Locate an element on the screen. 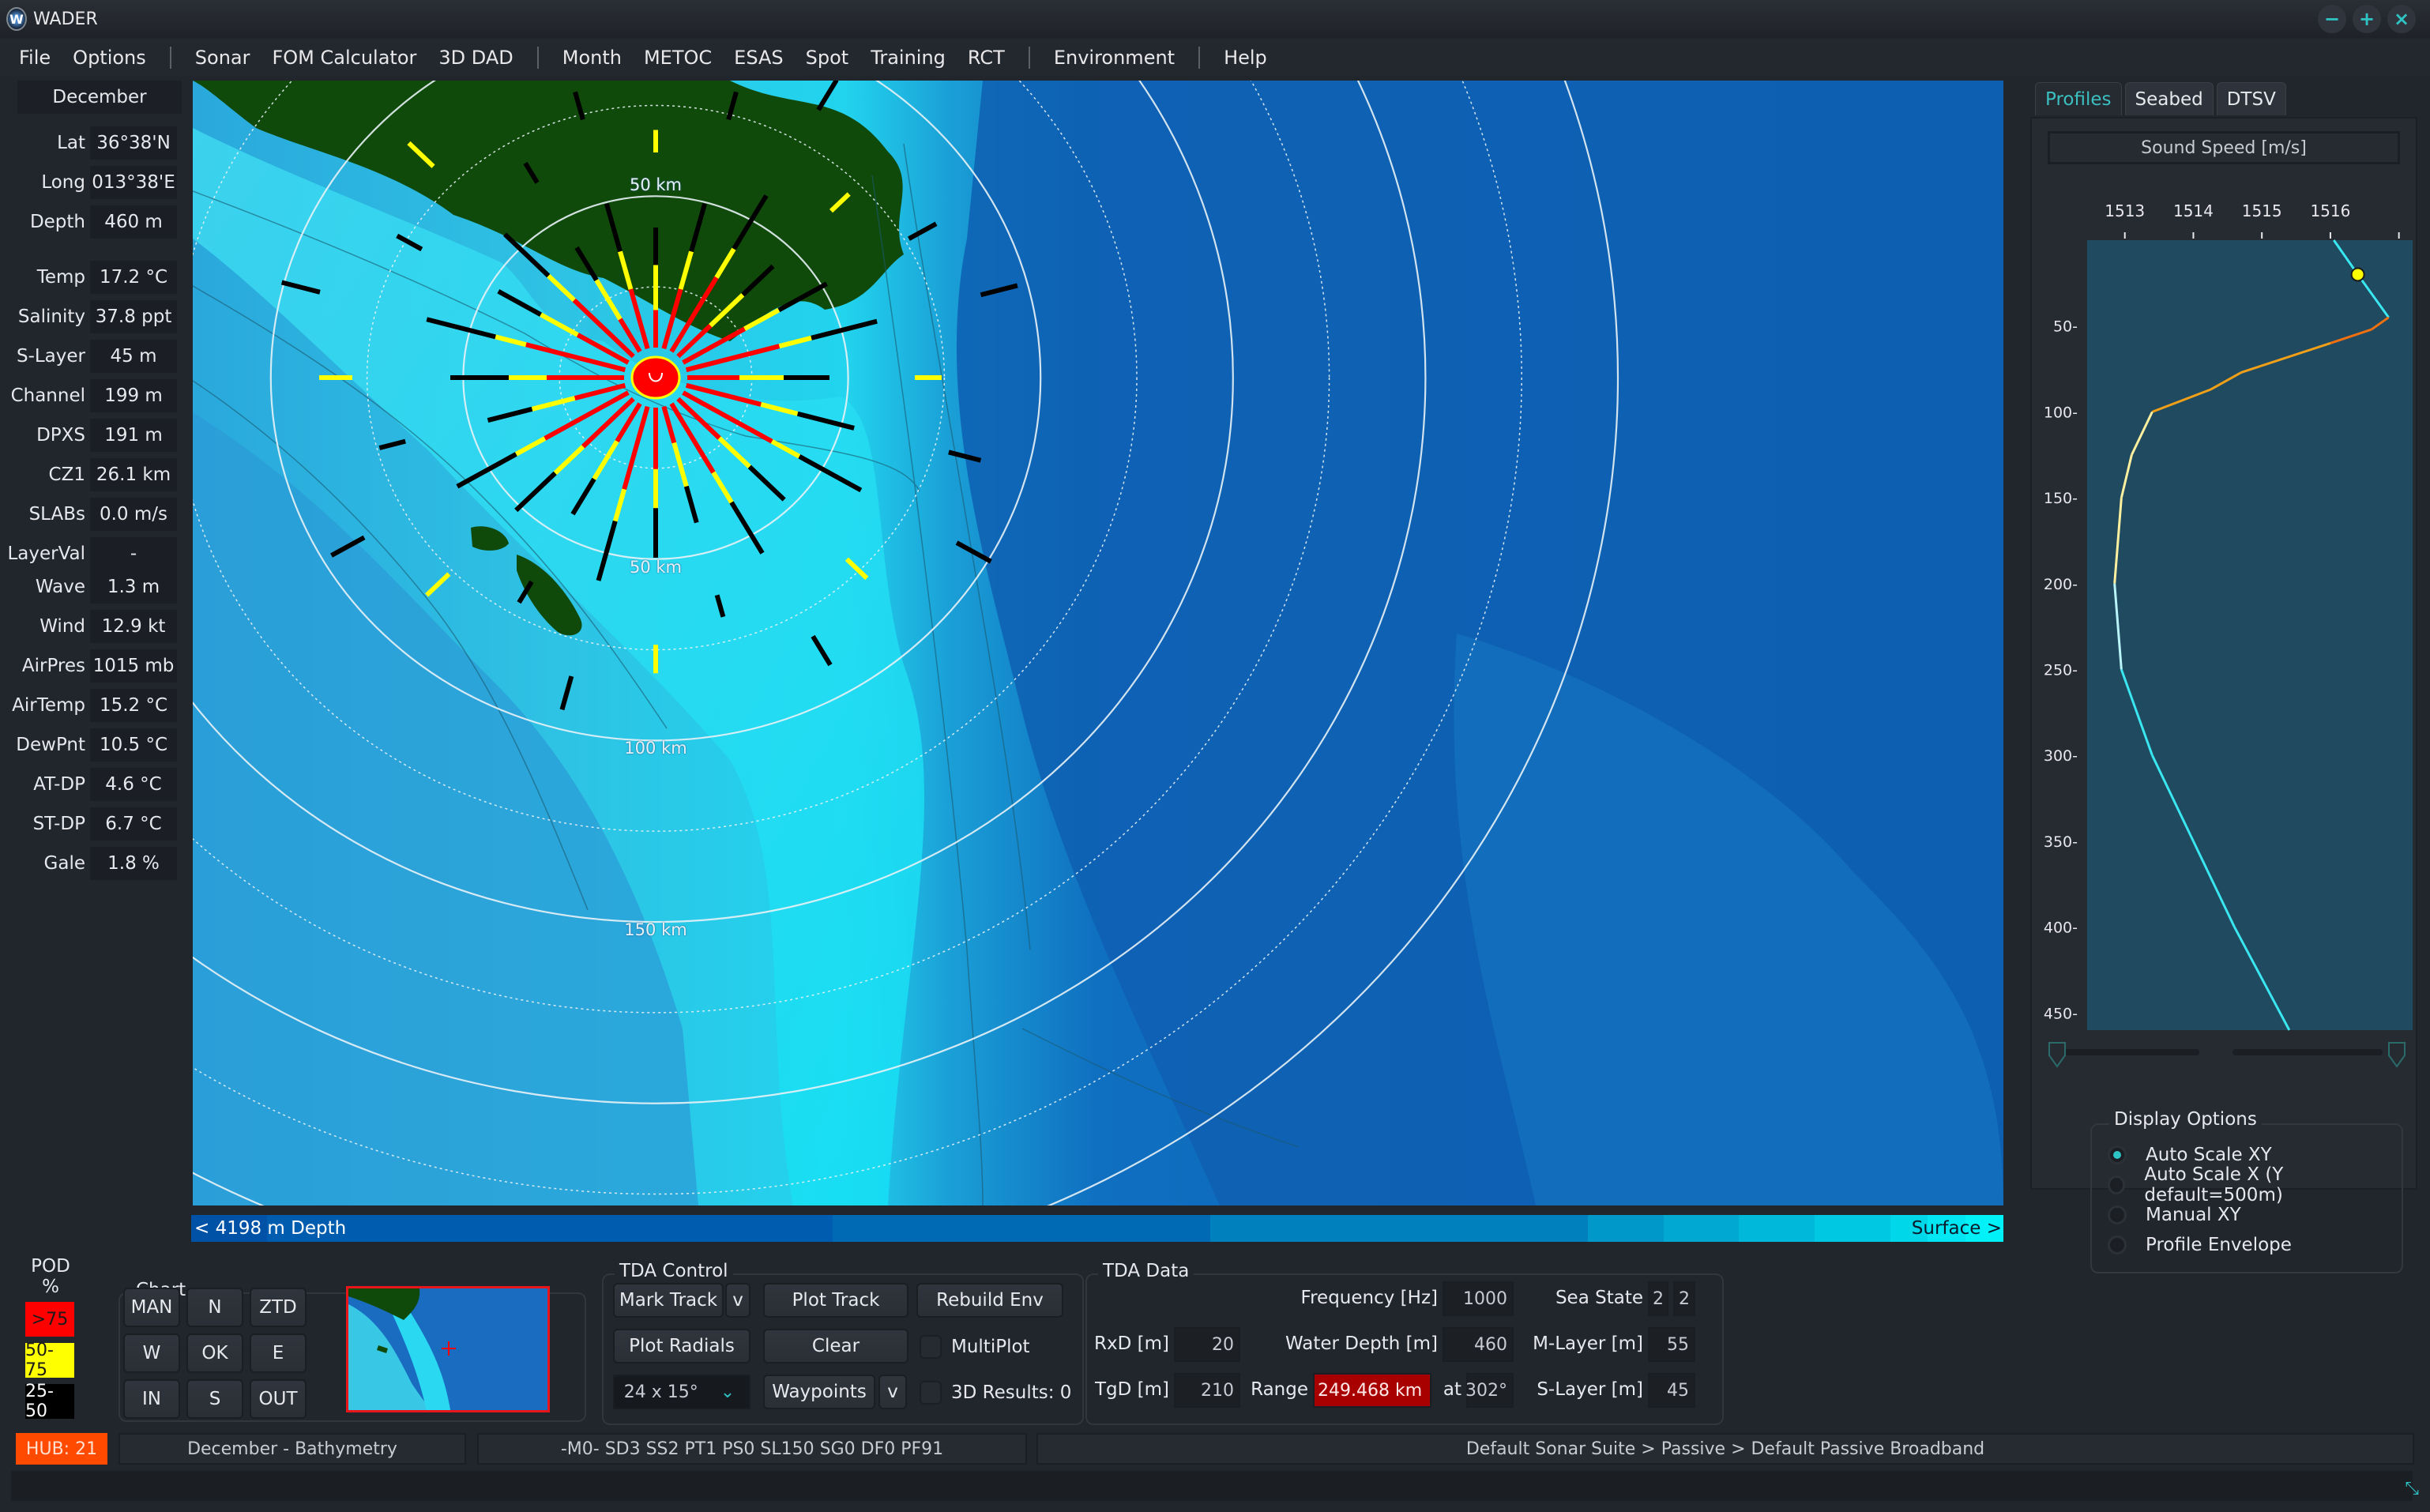 This screenshot has width=2430, height=1512. close-icon: × is located at coordinates (2401, 19).